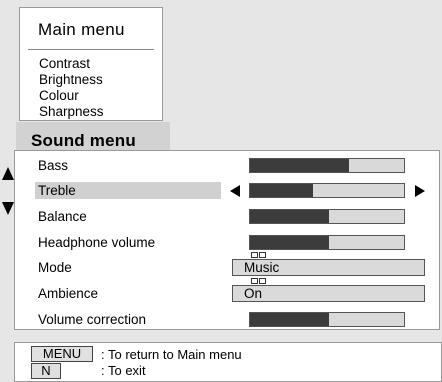  What do you see at coordinates (235, 191) in the screenshot?
I see `left-arrow-icon` at bounding box center [235, 191].